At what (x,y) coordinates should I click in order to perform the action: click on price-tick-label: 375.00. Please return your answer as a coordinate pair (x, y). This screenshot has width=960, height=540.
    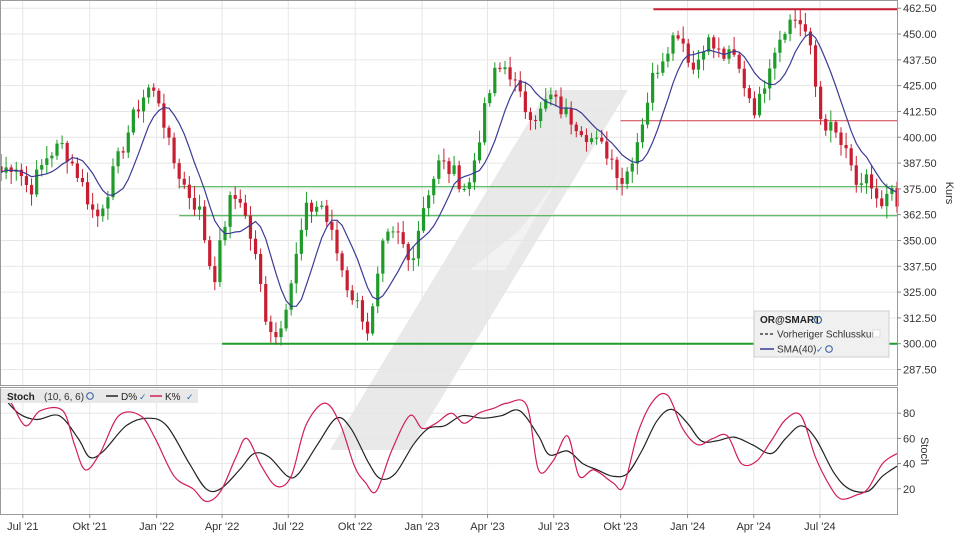
    Looking at the image, I should click on (920, 190).